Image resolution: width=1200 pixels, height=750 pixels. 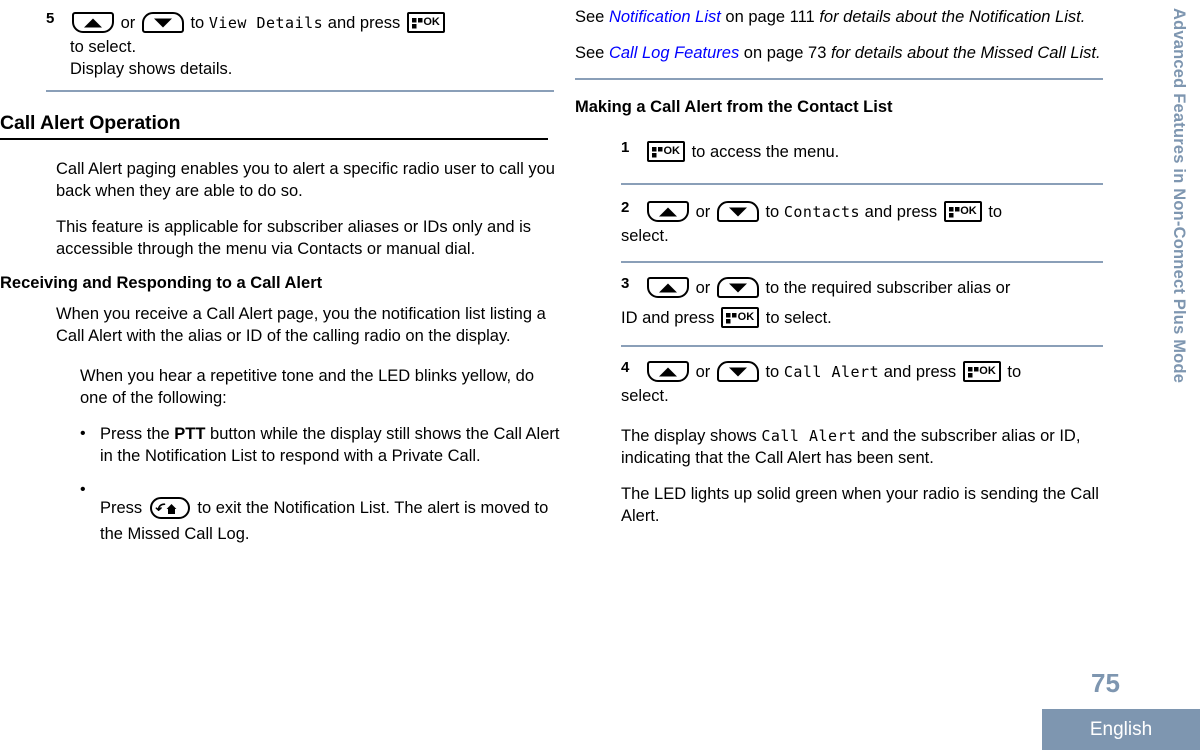 What do you see at coordinates (952, 17) in the screenshot?
I see `see-tail: for details about the Notification List.` at bounding box center [952, 17].